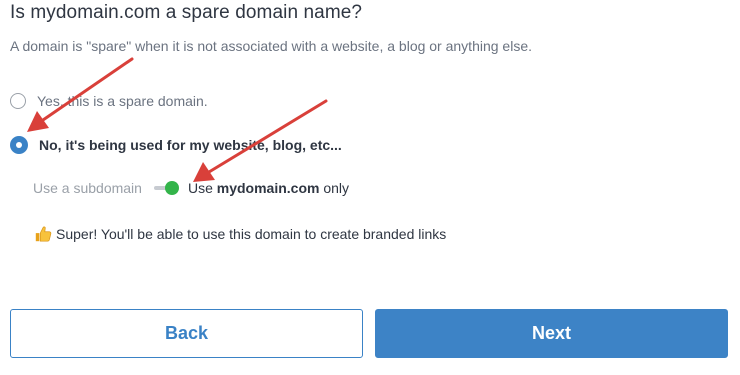  What do you see at coordinates (186, 333) in the screenshot?
I see `back-button: Back` at bounding box center [186, 333].